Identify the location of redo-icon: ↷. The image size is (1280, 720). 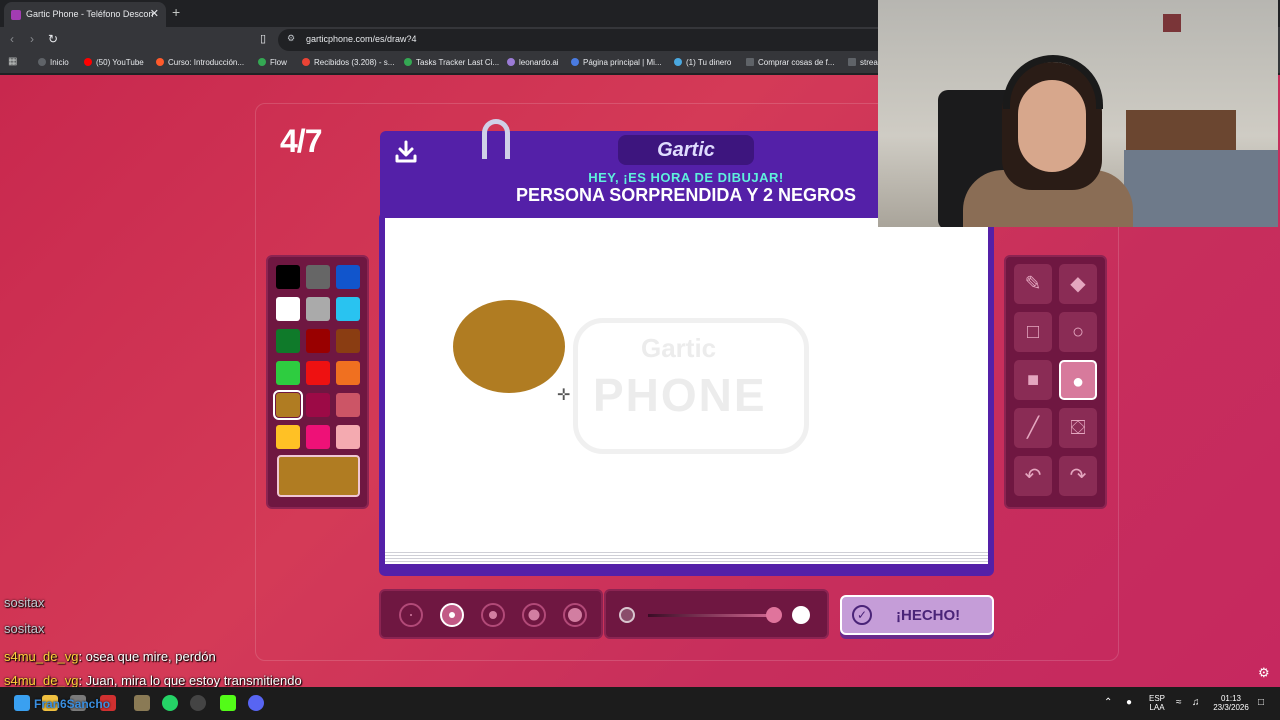
(1078, 476).